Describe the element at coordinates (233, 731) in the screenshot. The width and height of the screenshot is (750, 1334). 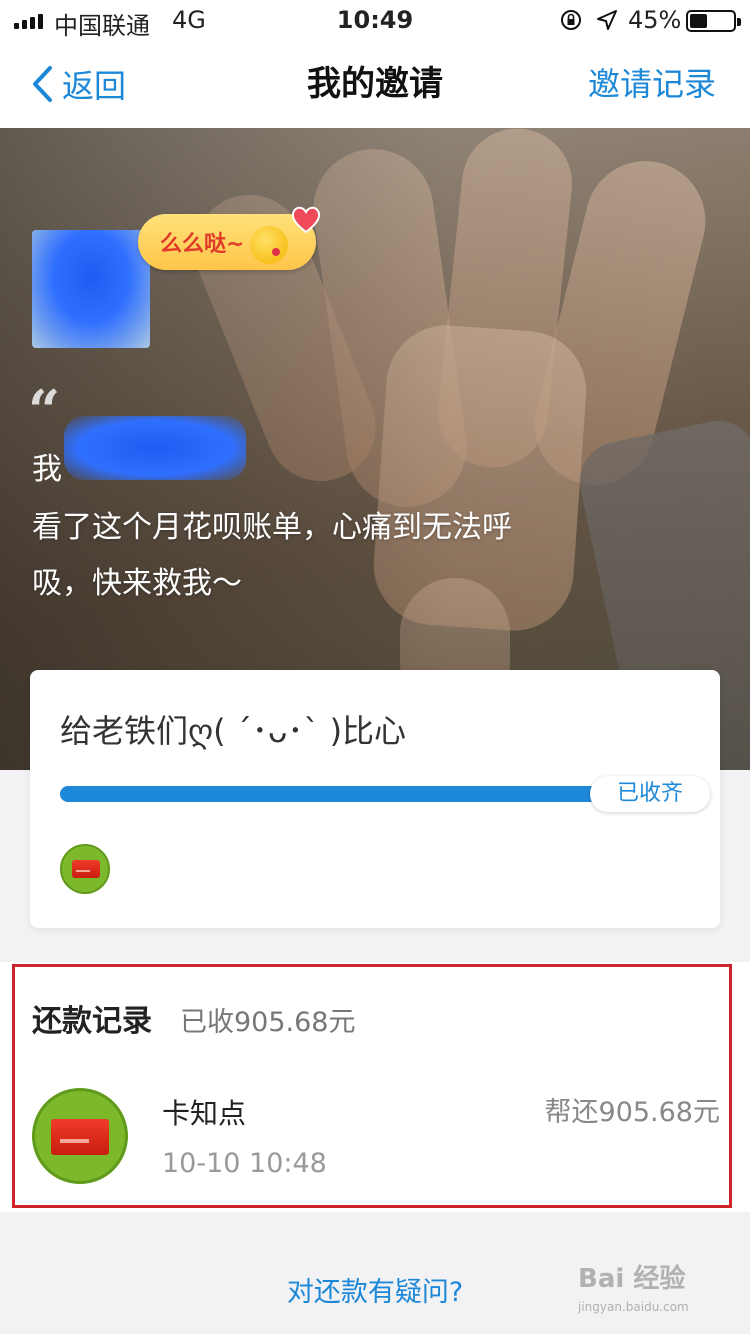
I see `card-title: 给老铁们ღ( ´･ᴗ･` )比心` at that location.